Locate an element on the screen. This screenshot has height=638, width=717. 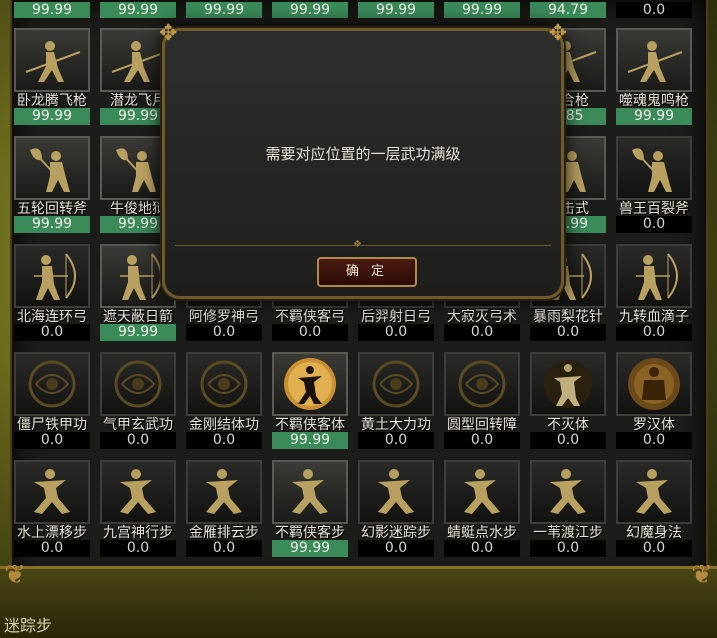
monk-emblem-icon is located at coordinates (654, 384).